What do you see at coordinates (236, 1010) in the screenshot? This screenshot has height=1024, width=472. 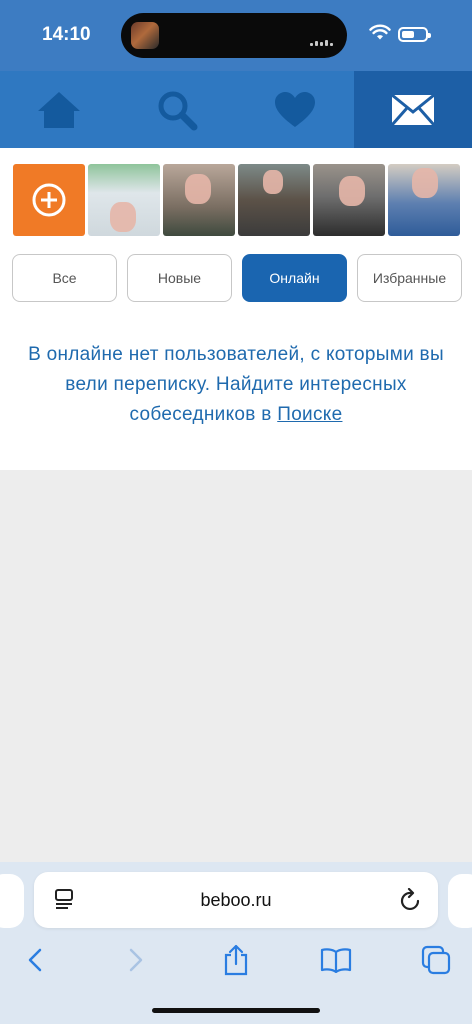 I see `home-indicator` at bounding box center [236, 1010].